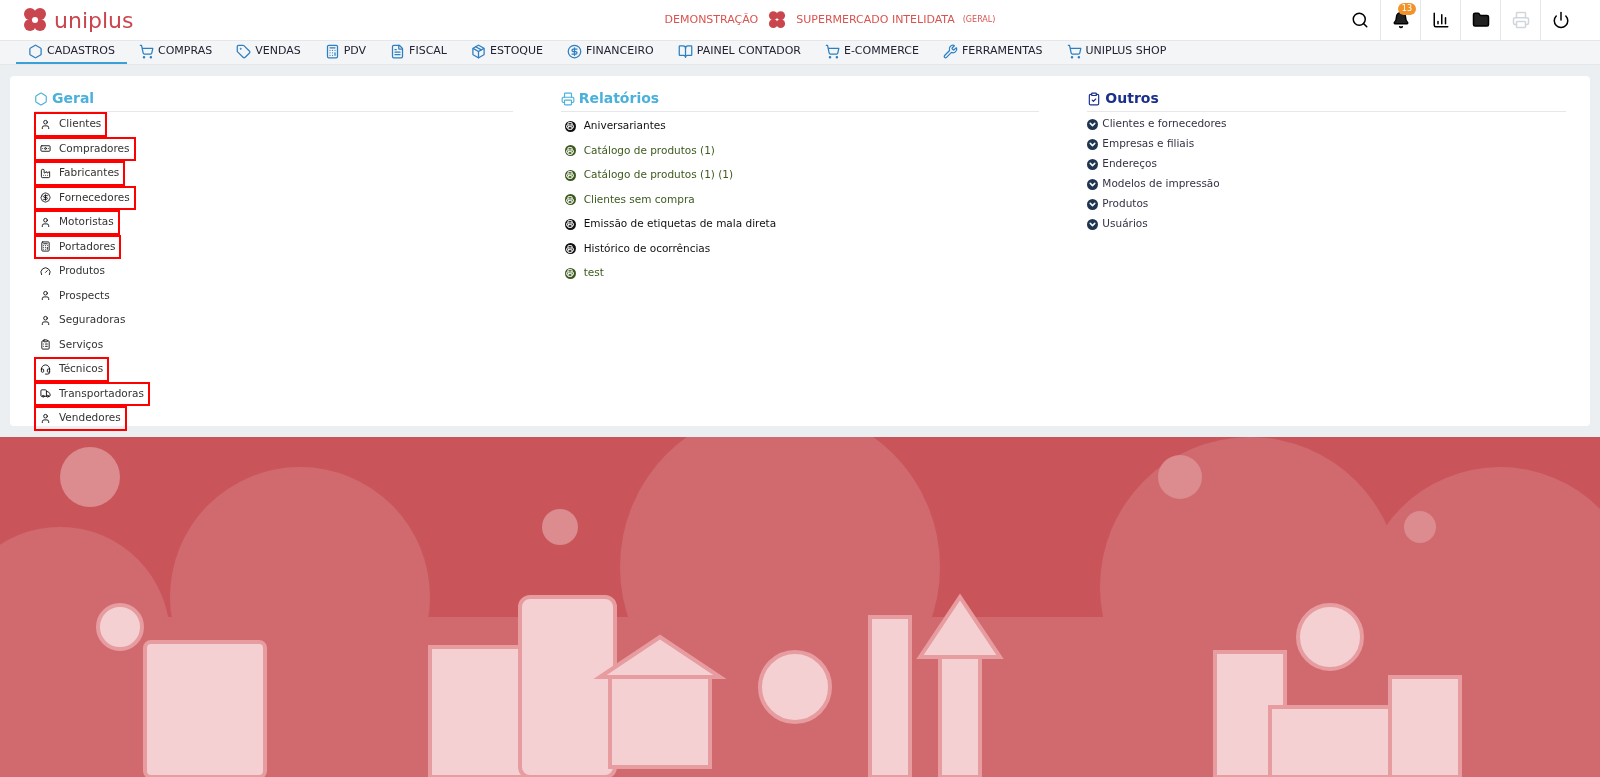 This screenshot has width=1600, height=777. What do you see at coordinates (802, 248) in the screenshot?
I see `report-link: Histórico de ocorrências` at bounding box center [802, 248].